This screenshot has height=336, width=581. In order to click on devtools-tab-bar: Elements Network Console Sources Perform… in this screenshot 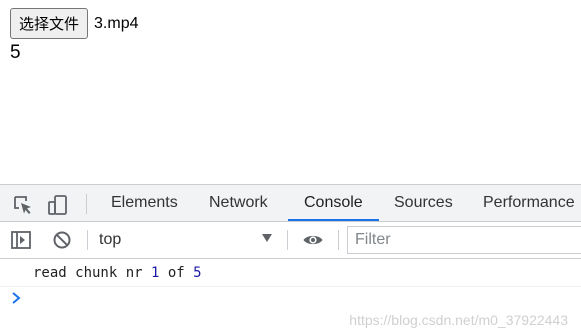, I will do `click(290, 203)`.